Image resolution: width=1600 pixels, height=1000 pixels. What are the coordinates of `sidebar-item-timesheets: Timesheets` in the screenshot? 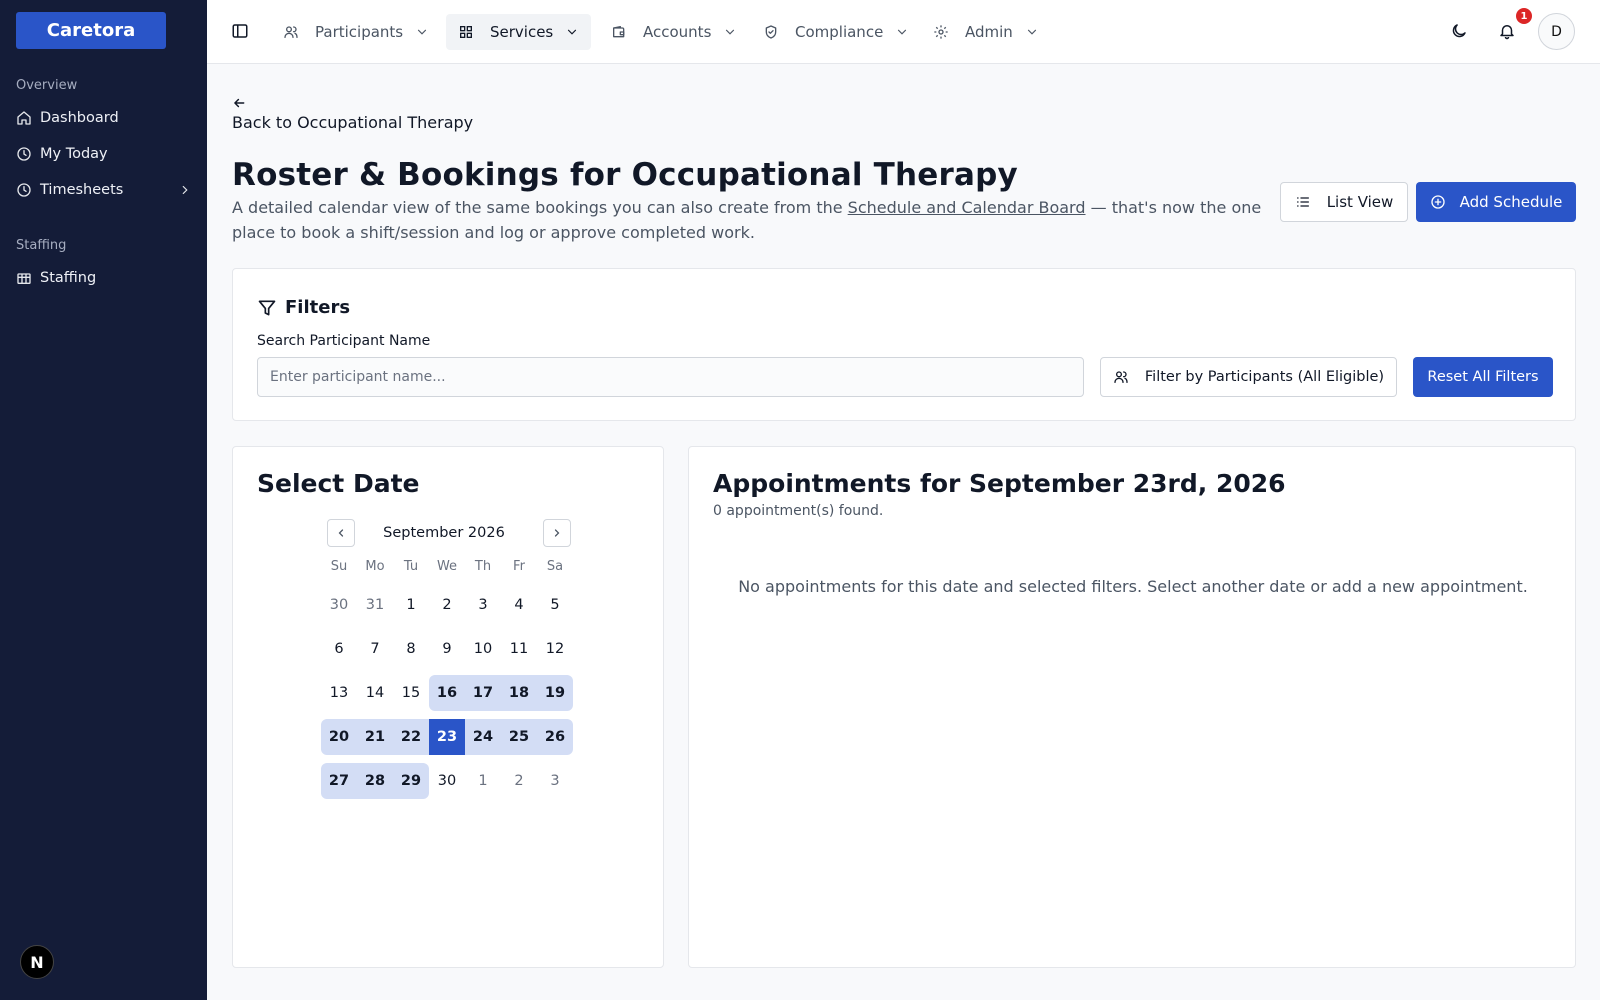 It's located at (104, 190).